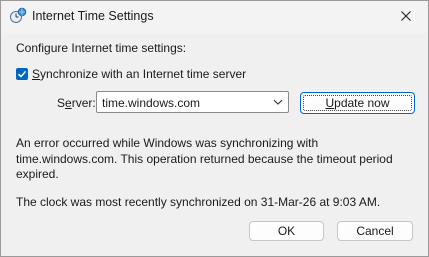 The width and height of the screenshot is (429, 257). What do you see at coordinates (101, 48) in the screenshot?
I see `intro-text: Configure Internet time settings:` at bounding box center [101, 48].